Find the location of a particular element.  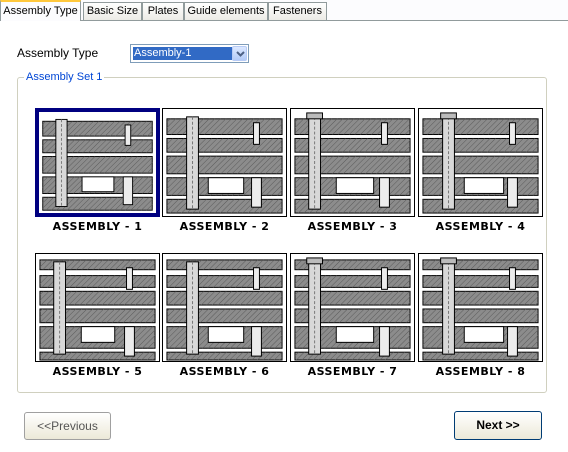

tab-fasteners: Fasteners is located at coordinates (297, 11).